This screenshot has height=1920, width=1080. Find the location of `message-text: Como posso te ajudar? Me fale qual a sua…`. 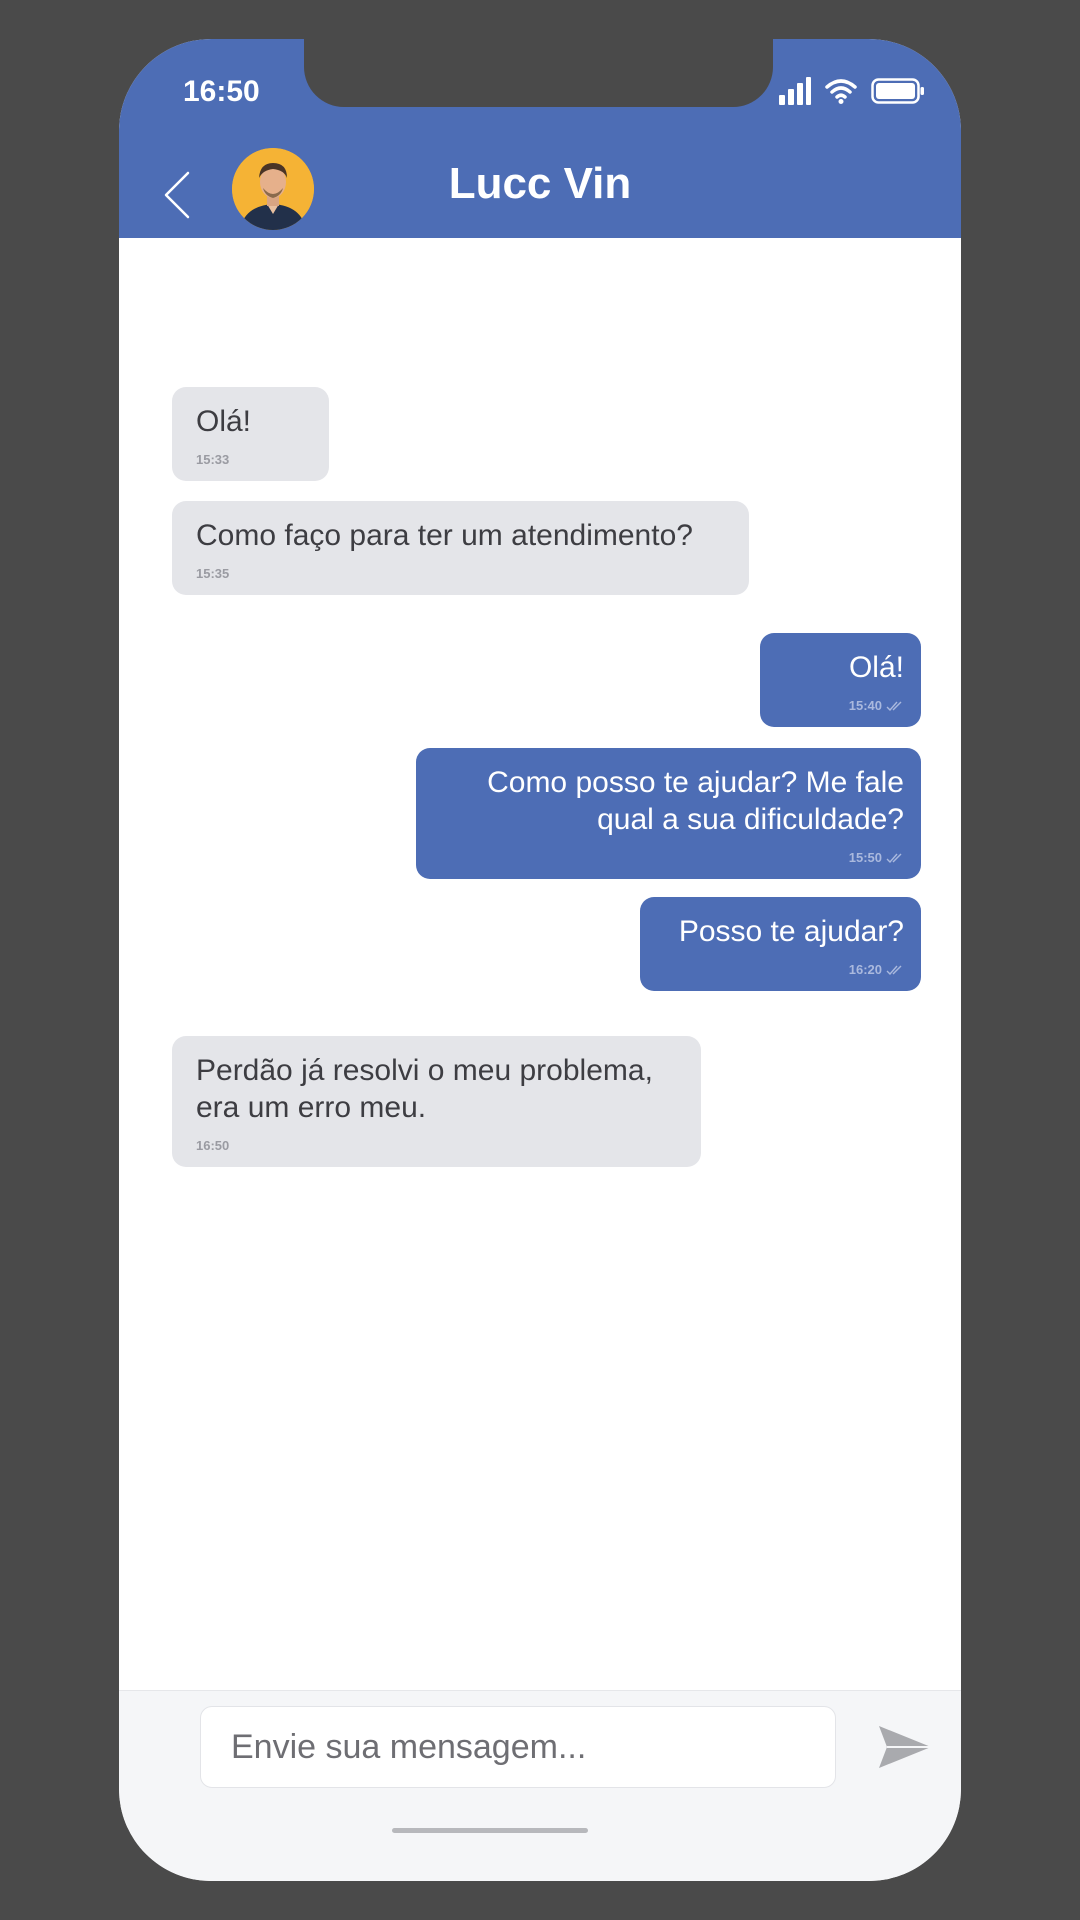

message-text: Como posso te ajudar? Me fale qual a sua… is located at coordinates (695, 801).